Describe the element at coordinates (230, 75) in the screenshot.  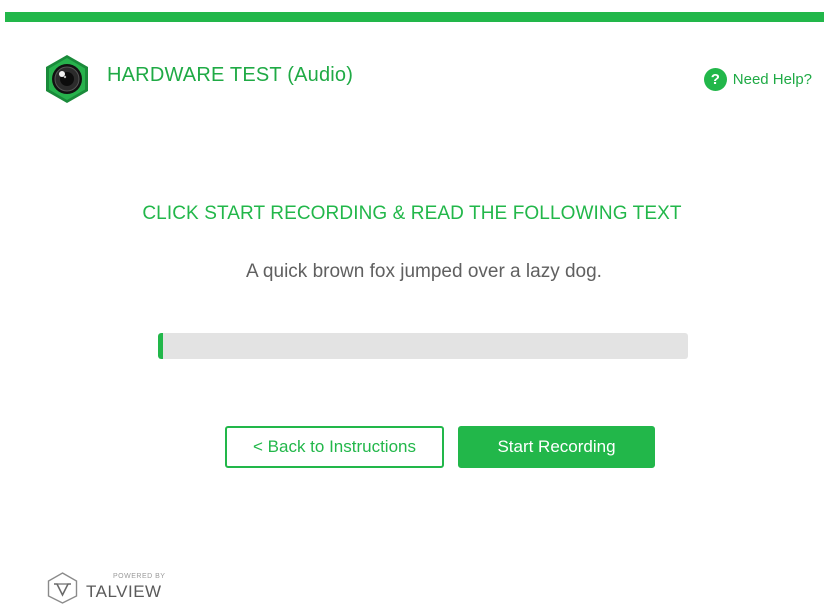
I see `page-title: HARDWARE TEST (Audio)` at that location.